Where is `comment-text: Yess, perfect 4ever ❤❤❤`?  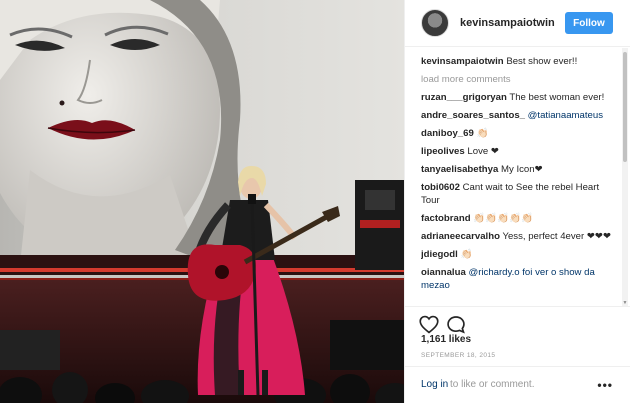 comment-text: Yess, perfect 4ever ❤❤❤ is located at coordinates (556, 236).